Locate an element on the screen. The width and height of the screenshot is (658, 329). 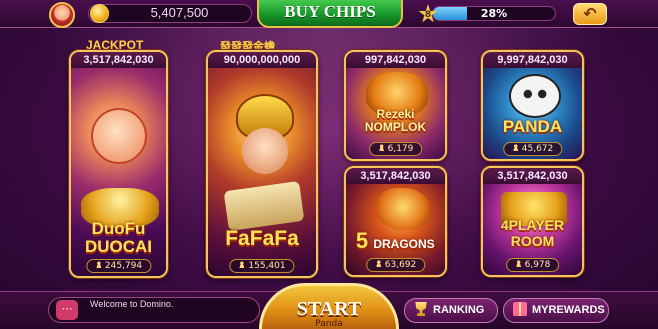
player-count: 63,692 is located at coordinates (395, 265).